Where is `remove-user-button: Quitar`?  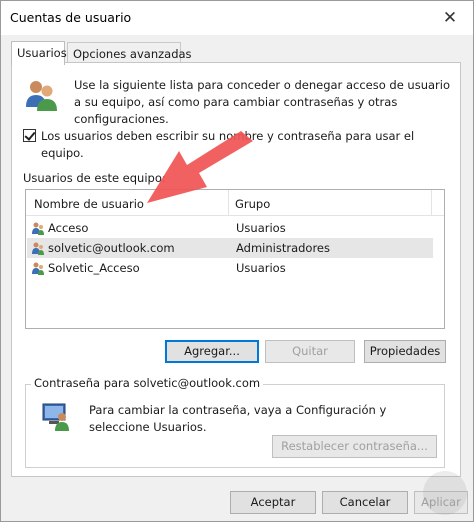 remove-user-button: Quitar is located at coordinates (310, 351).